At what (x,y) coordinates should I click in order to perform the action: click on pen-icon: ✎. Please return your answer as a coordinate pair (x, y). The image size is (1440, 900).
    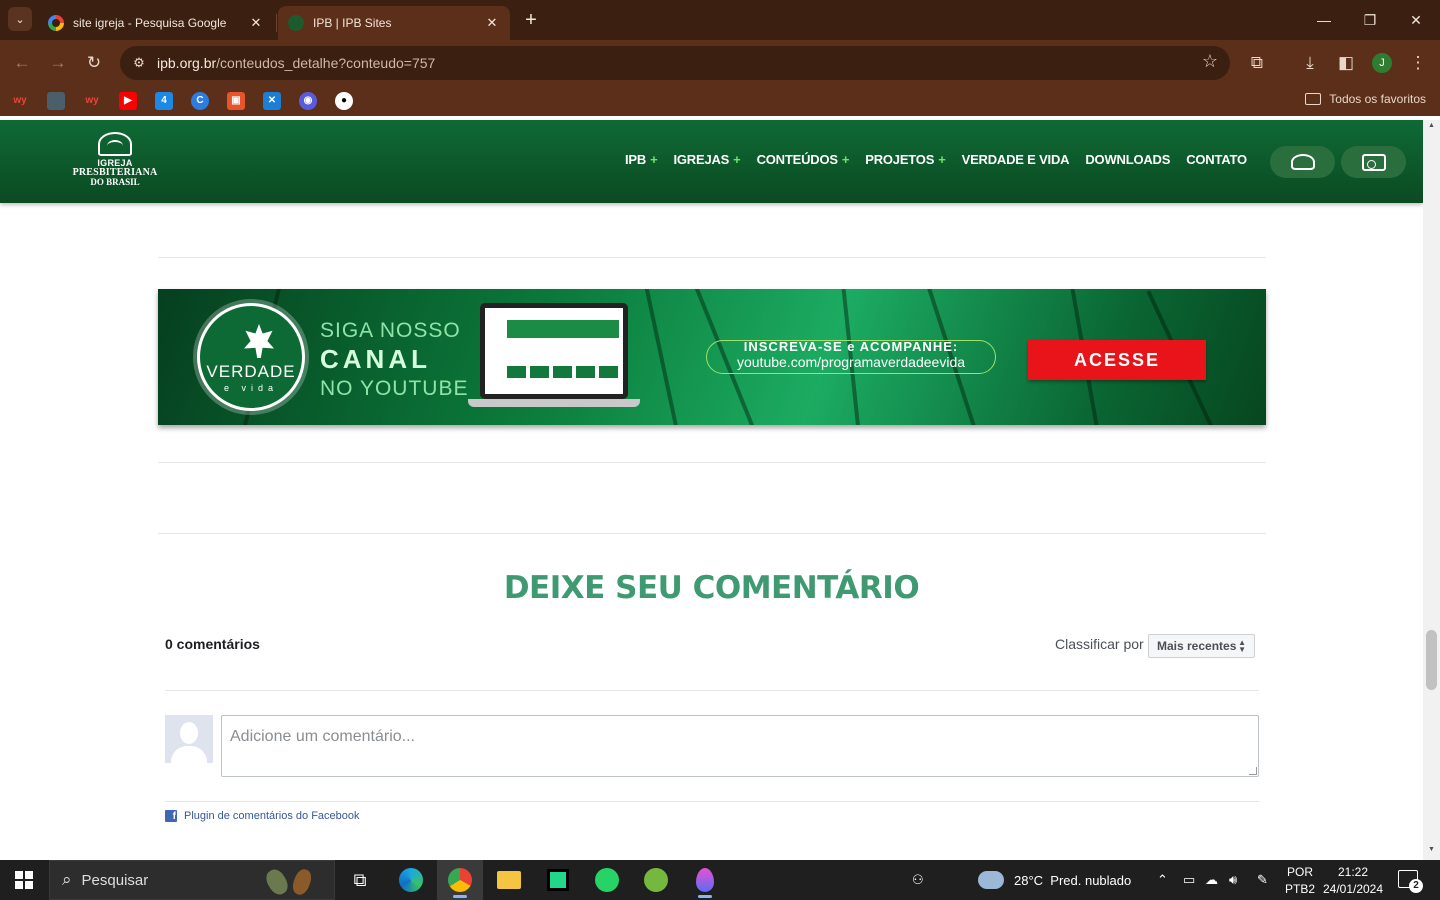
    Looking at the image, I should click on (1262, 880).